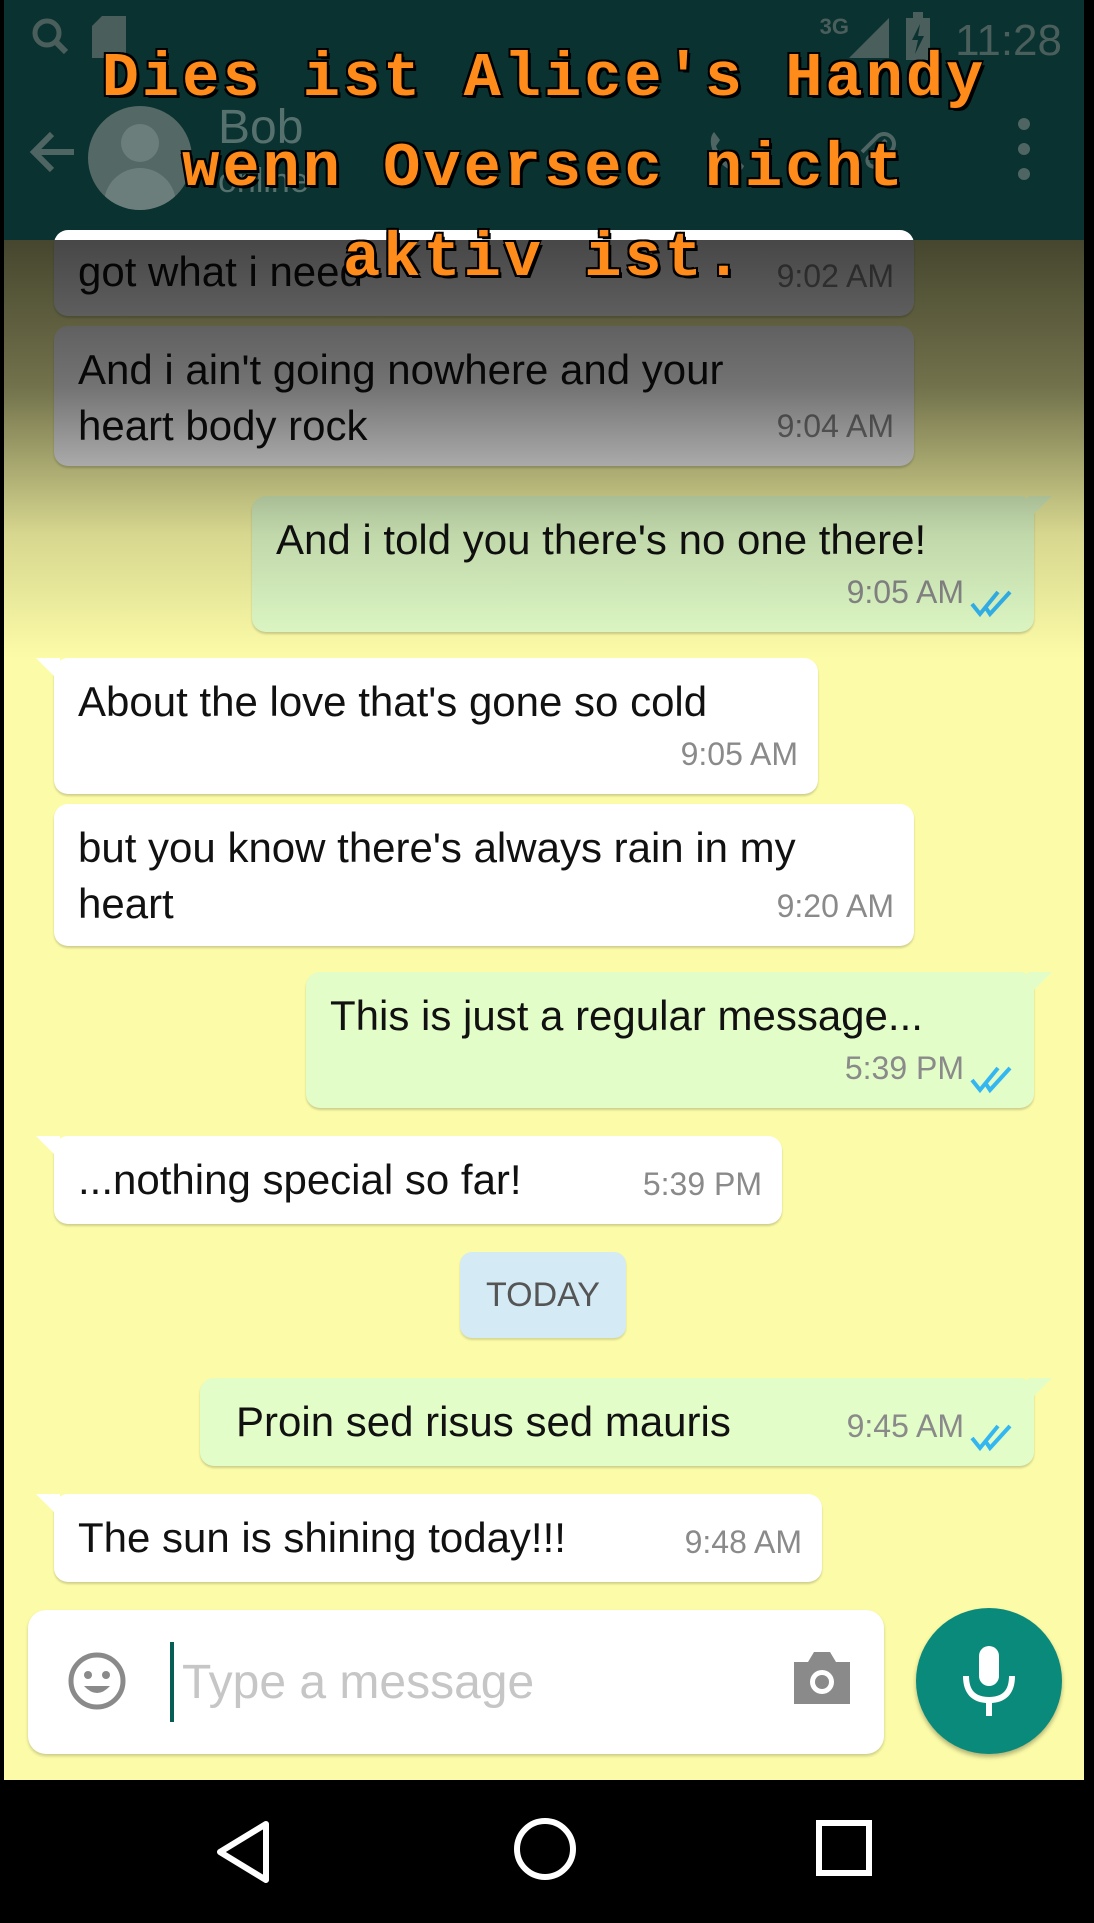 The height and width of the screenshot is (1923, 1094). What do you see at coordinates (822, 1680) in the screenshot?
I see `camera-icon` at bounding box center [822, 1680].